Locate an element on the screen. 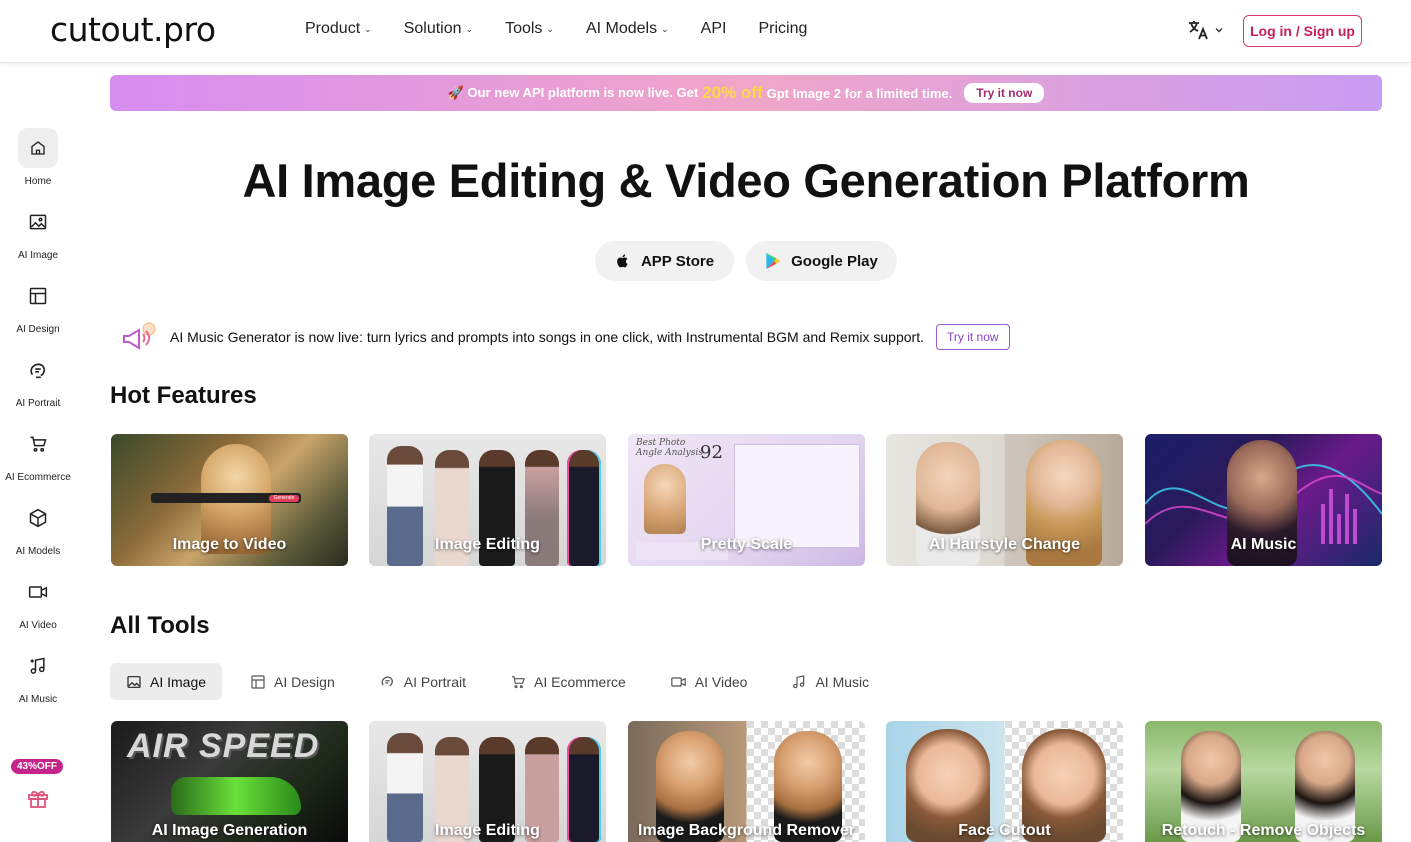 Image resolution: width=1411 pixels, height=842 pixels. sneaker-graphic is located at coordinates (236, 796).